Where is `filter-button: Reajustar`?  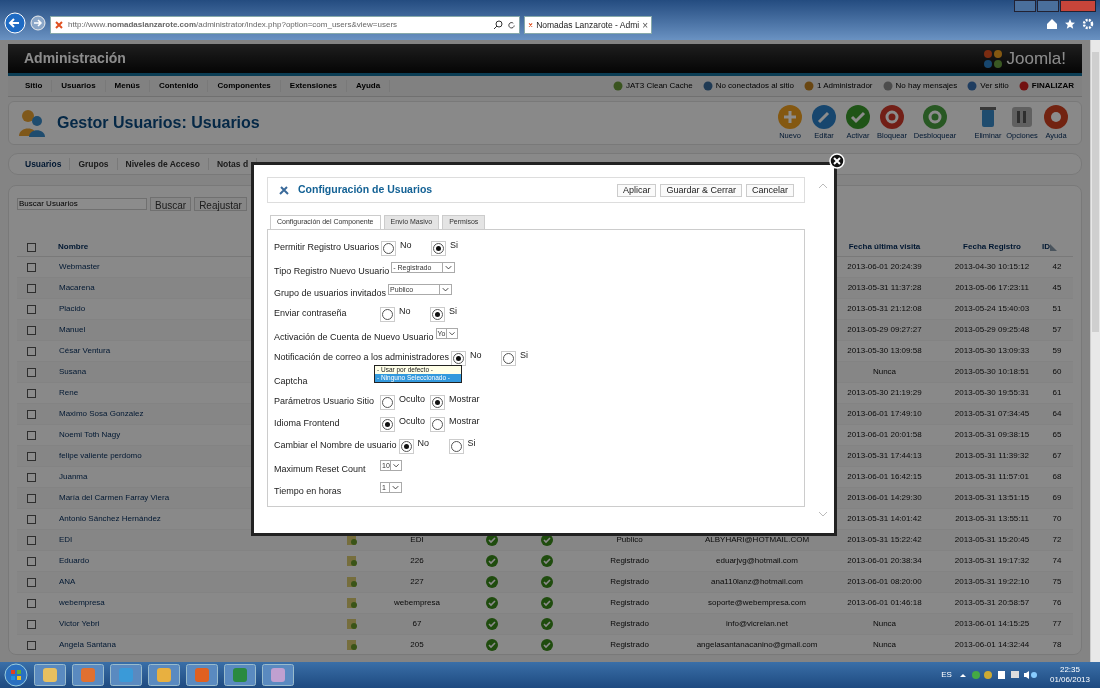
filter-button: Reajustar is located at coordinates (220, 204).